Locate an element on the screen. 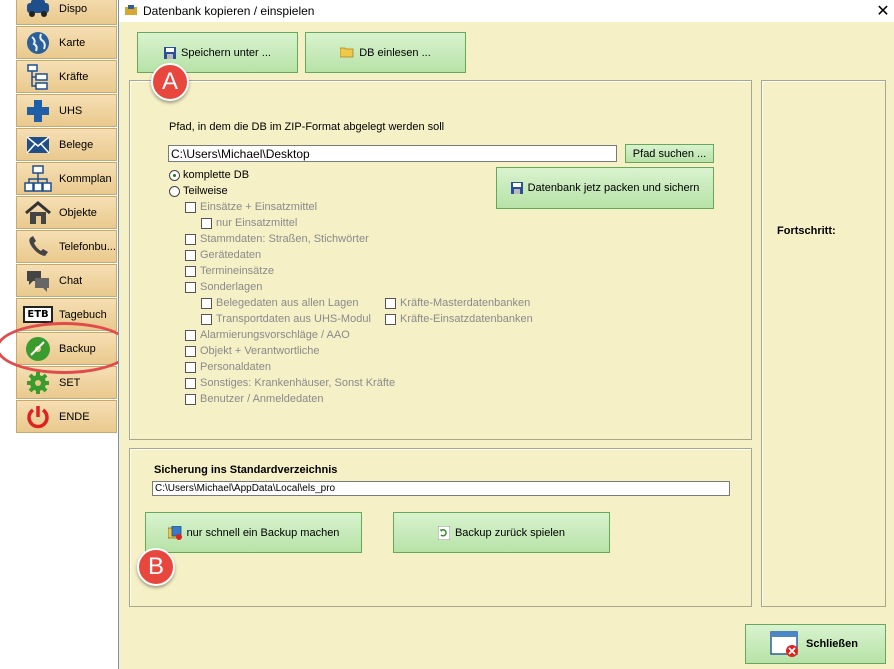 This screenshot has width=894, height=669. checkbox-objekt: Objekt + Verantwortliche is located at coordinates (252, 351).